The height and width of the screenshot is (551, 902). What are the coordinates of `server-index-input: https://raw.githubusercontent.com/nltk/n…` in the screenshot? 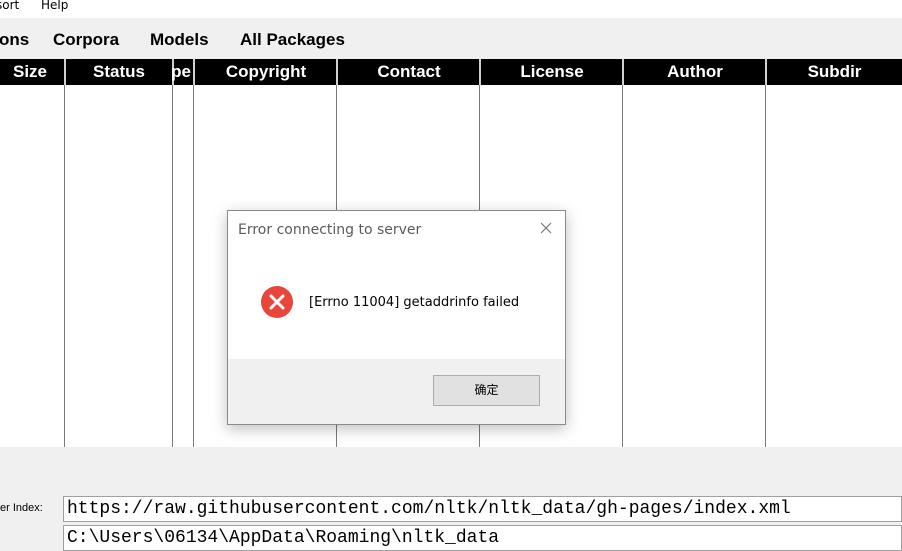 It's located at (482, 509).